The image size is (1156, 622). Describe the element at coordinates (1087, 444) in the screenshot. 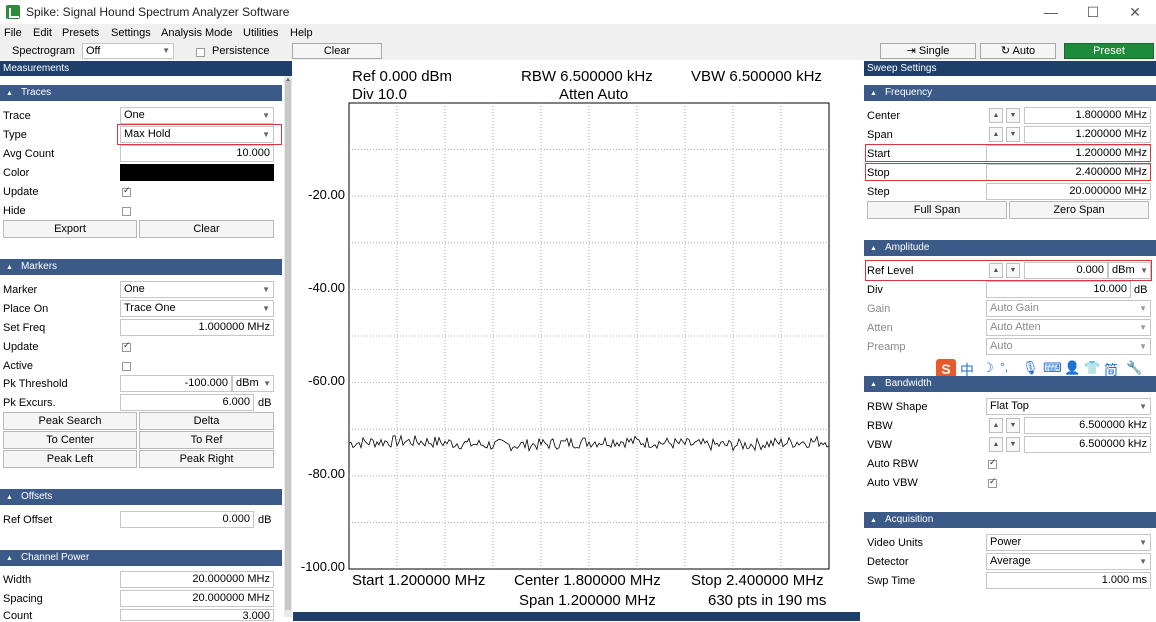

I see `vbw-input: 6.500000 kHz` at that location.